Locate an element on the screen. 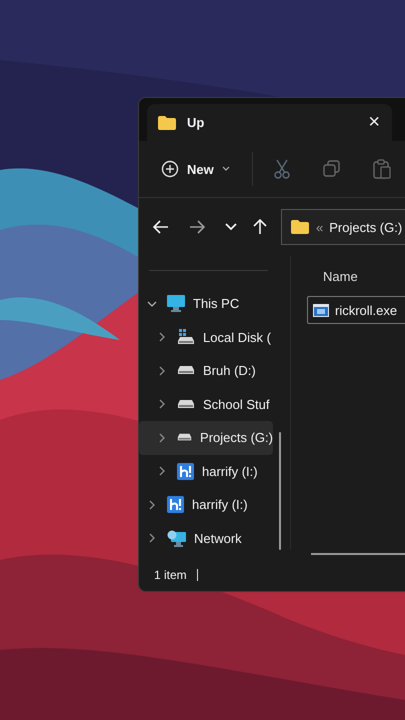 The height and width of the screenshot is (720, 405). nav-item: School Stuf is located at coordinates (206, 404).